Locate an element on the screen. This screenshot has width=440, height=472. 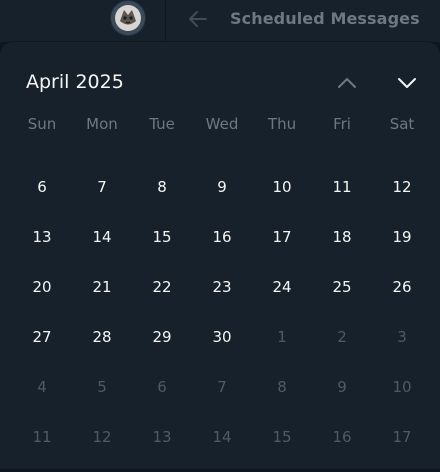
calendar-day: 18 is located at coordinates (342, 237).